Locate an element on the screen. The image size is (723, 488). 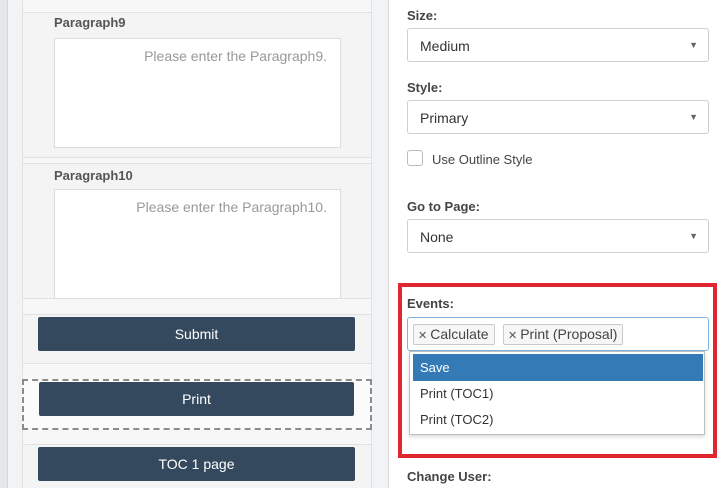
style-value: Primary is located at coordinates (444, 118).